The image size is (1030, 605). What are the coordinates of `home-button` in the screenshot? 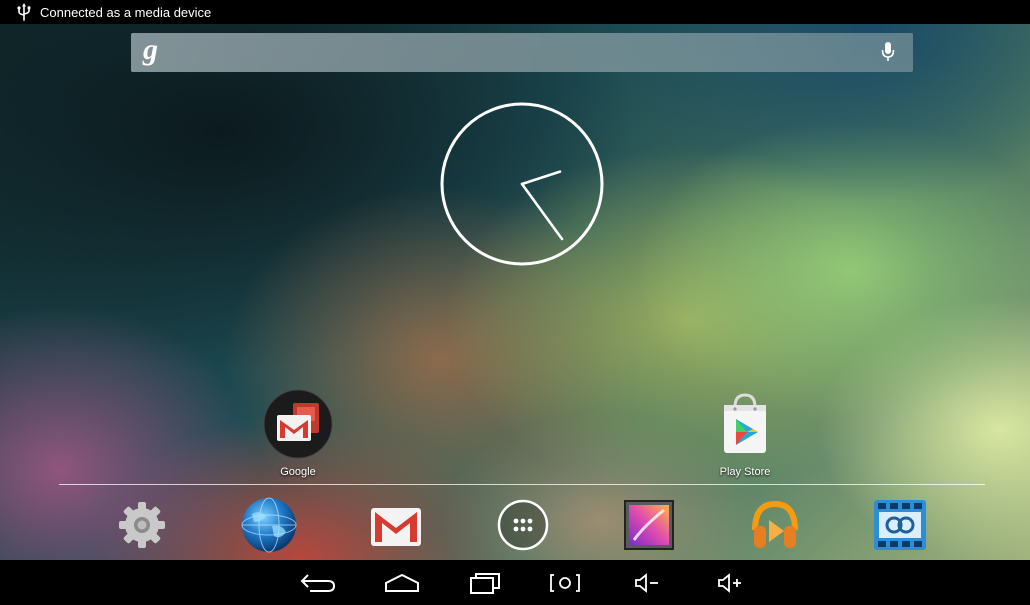 It's located at (402, 583).